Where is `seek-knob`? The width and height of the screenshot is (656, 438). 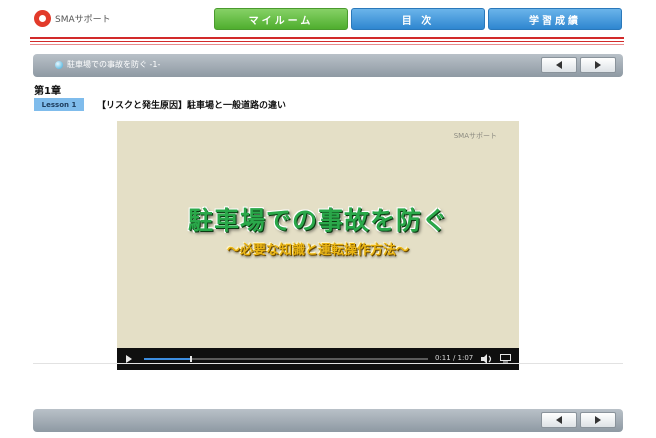
seek-knob is located at coordinates (190, 359).